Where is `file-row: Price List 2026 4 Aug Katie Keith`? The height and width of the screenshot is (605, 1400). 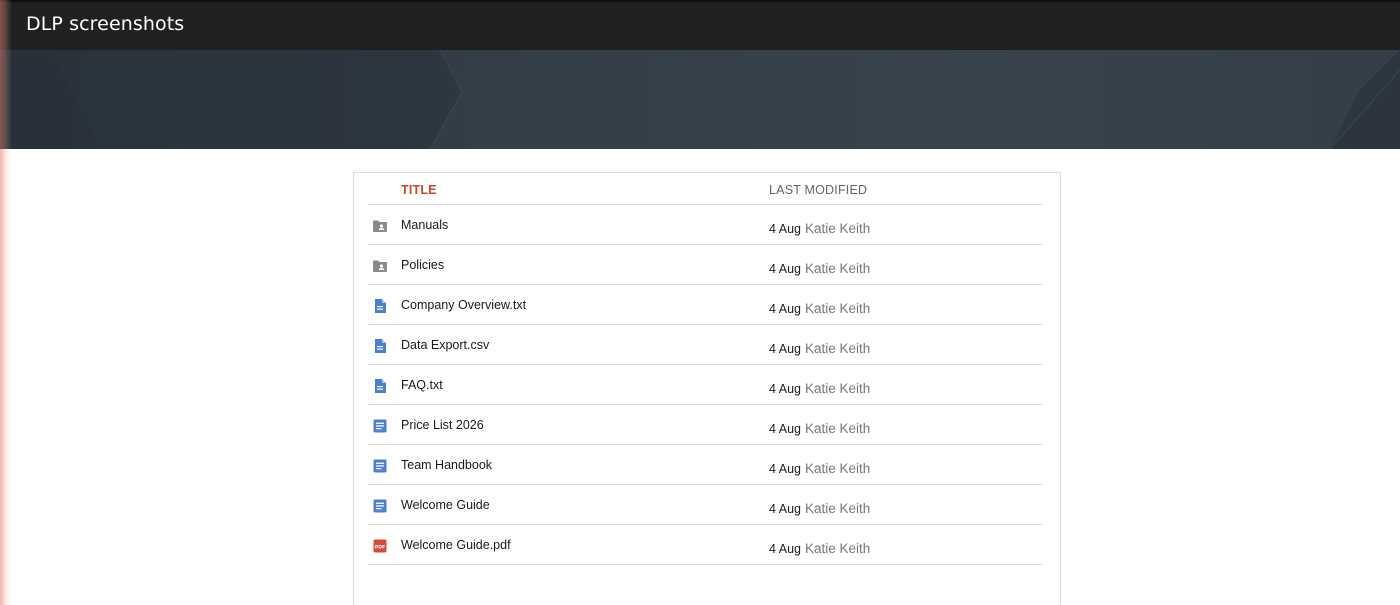 file-row: Price List 2026 4 Aug Katie Keith is located at coordinates (705, 425).